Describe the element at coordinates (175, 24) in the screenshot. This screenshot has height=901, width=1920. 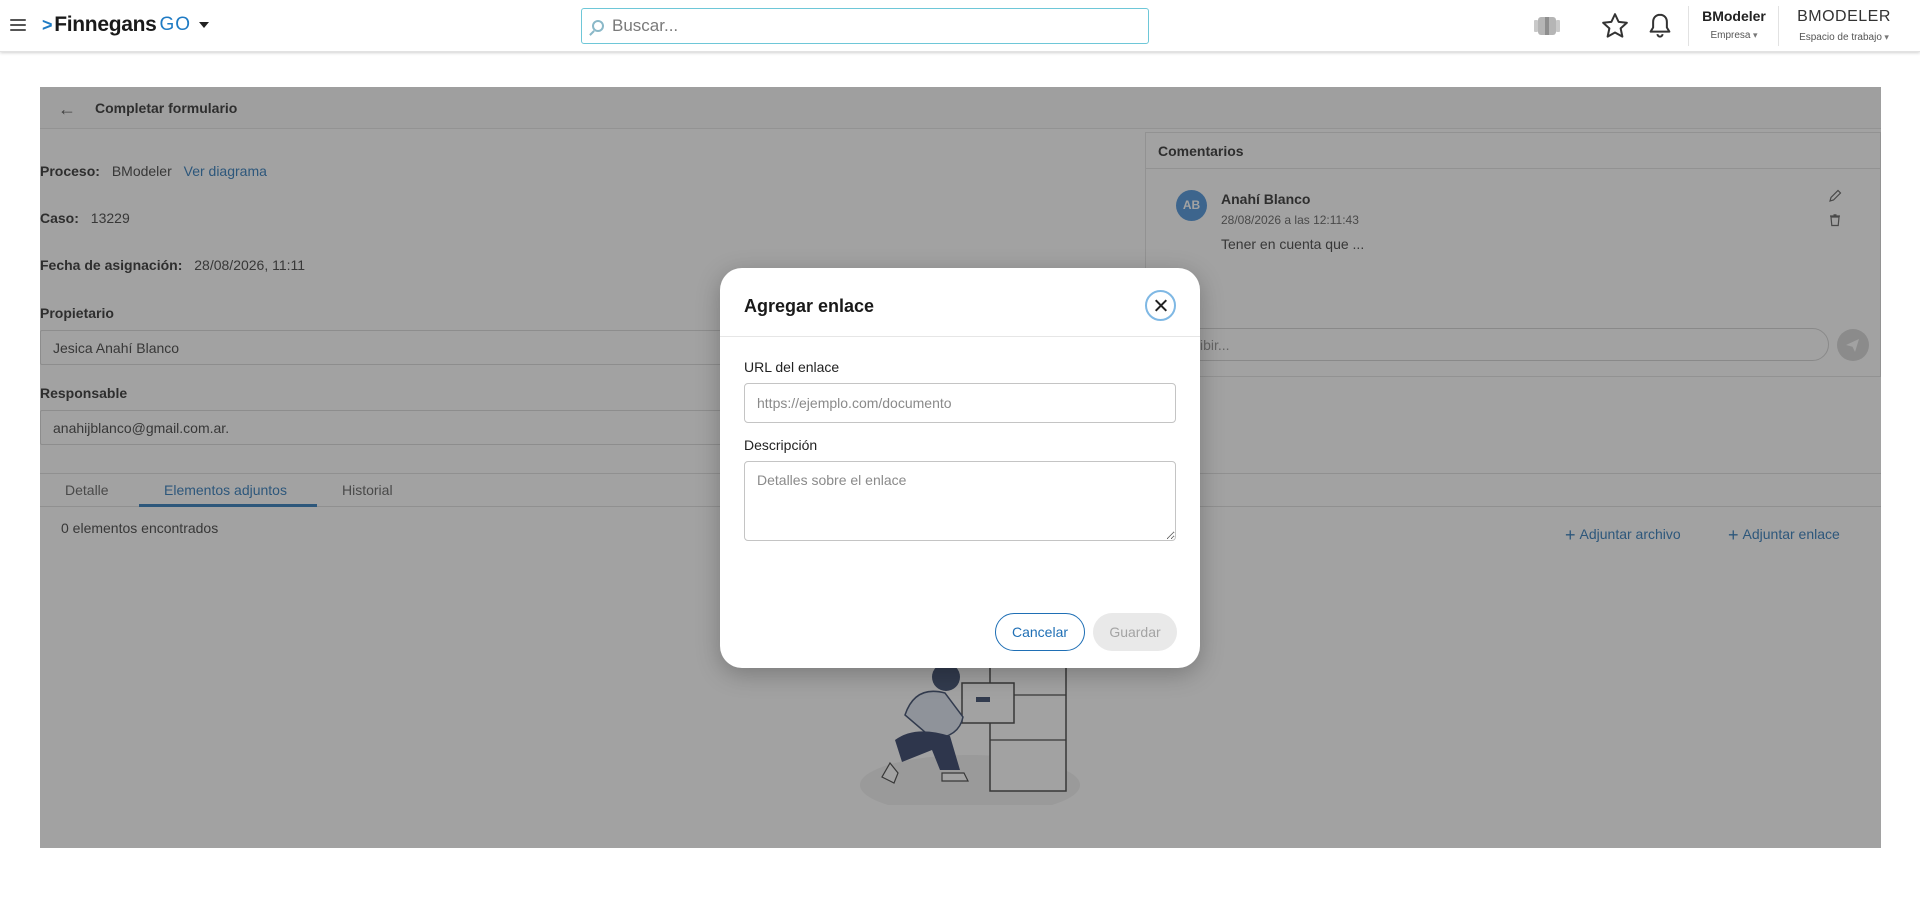
I see `logo-suffix: GO` at that location.